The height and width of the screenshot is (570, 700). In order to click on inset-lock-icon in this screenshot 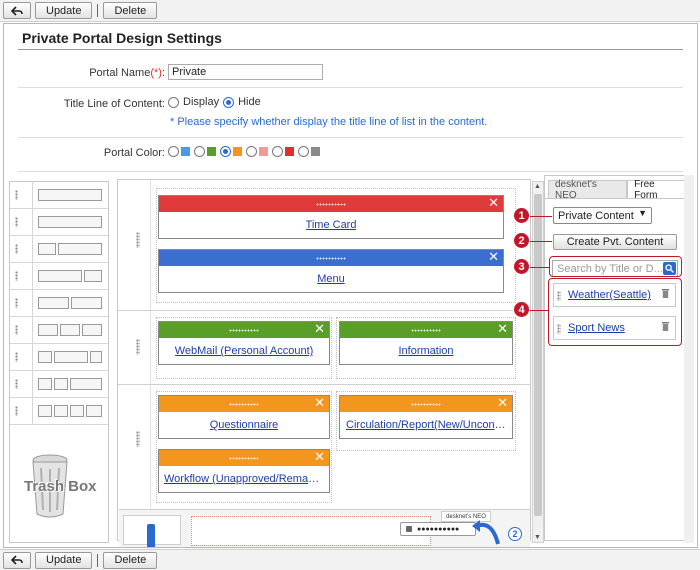, I will do `click(409, 529)`.